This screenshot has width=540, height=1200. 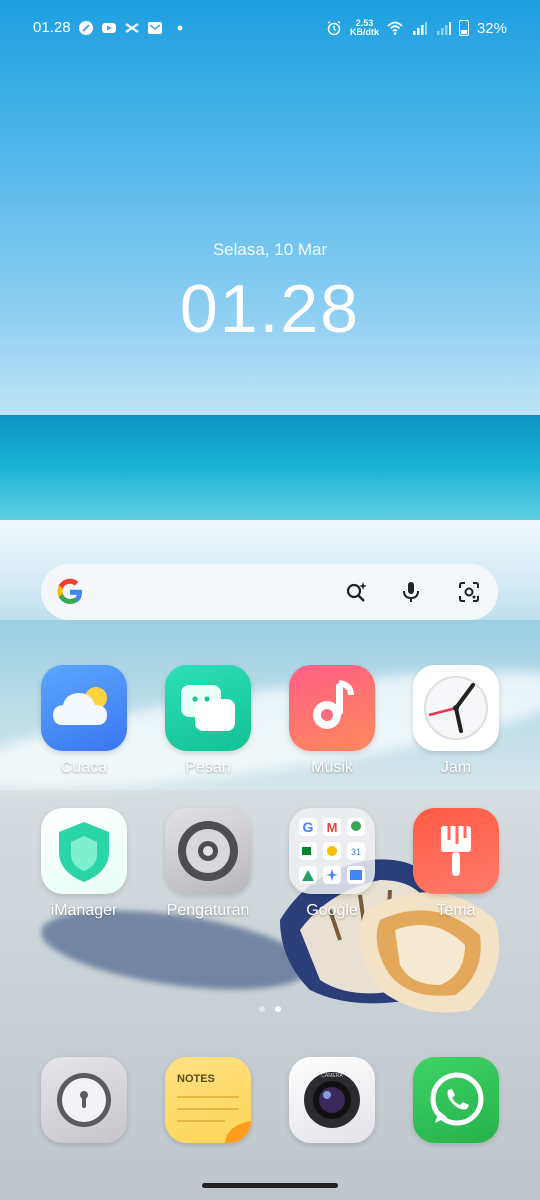 I want to click on google-folder-icon: G M 31, so click(x=332, y=851).